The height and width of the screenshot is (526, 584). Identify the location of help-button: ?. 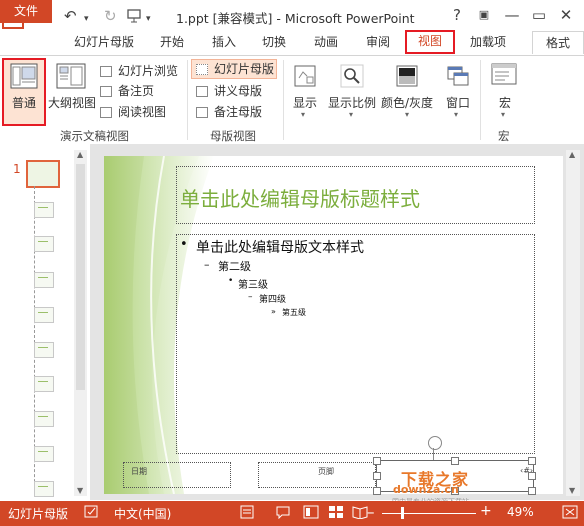
(457, 15).